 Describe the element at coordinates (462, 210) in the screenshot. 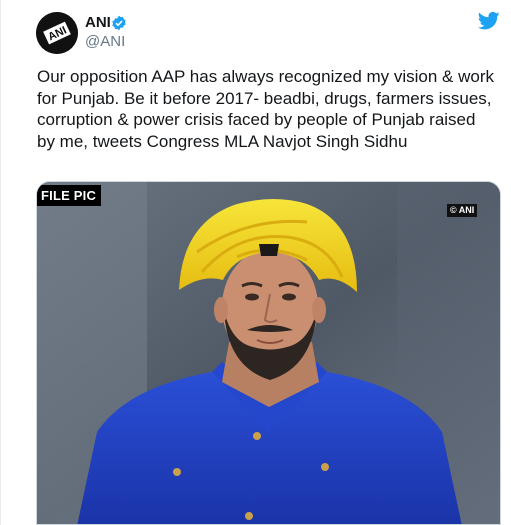

I see `photo-credit-watermark: © ANI` at that location.